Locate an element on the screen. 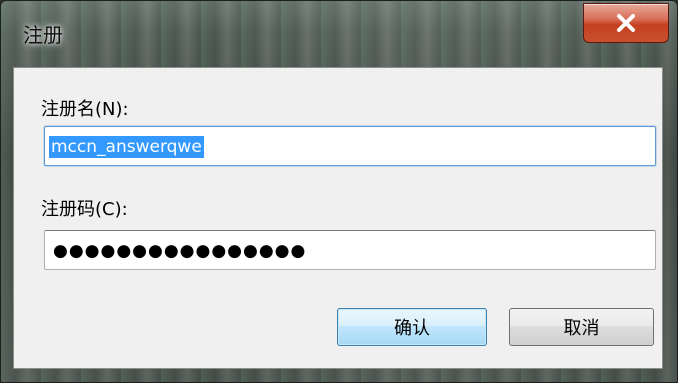 The image size is (678, 383). registration-name-input: mccn_answerqwe is located at coordinates (350, 146).